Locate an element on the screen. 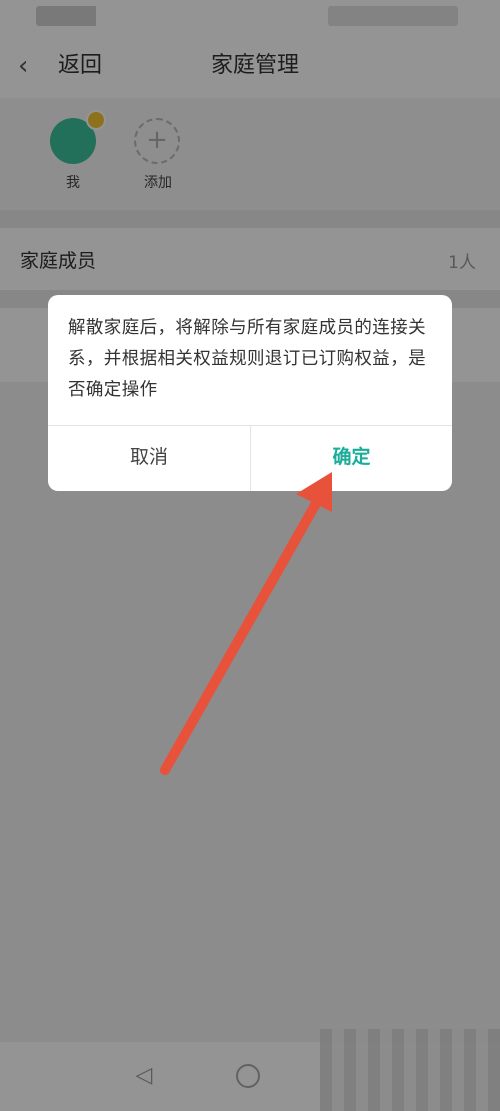  cancel-button: 取消 is located at coordinates (149, 458).